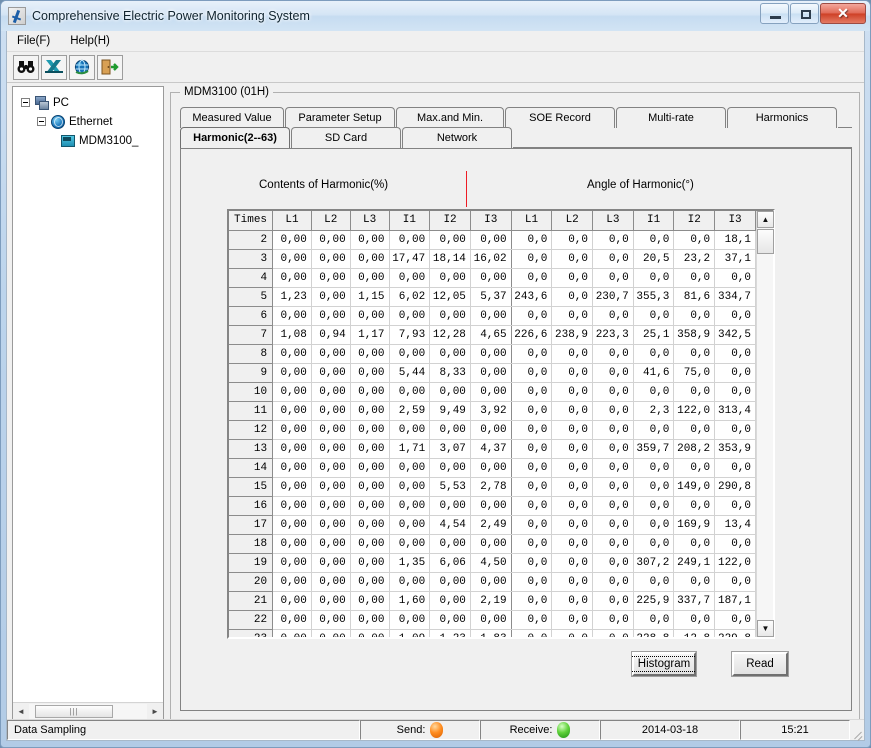 Image resolution: width=871 pixels, height=748 pixels. Describe the element at coordinates (765, 424) in the screenshot. I see `table-vertical-scrollbar: ▲ ▼` at that location.